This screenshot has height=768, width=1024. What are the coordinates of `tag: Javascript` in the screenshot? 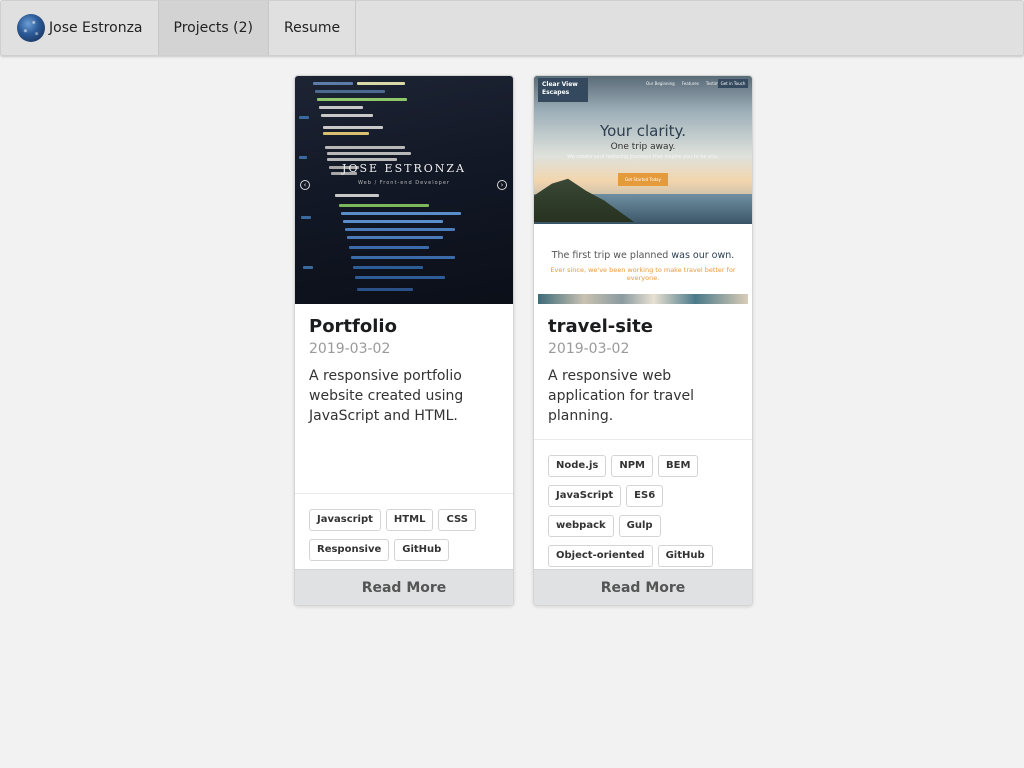 It's located at (345, 520).